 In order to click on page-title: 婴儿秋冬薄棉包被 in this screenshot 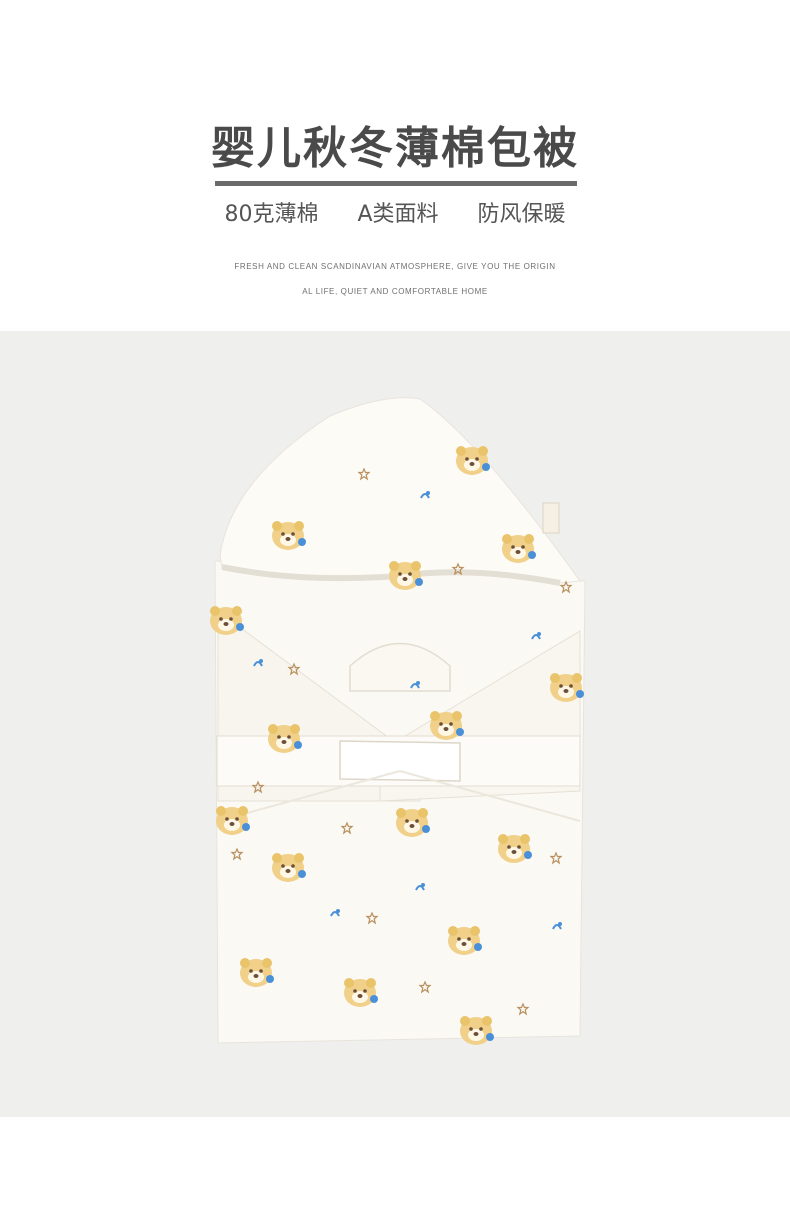, I will do `click(395, 148)`.